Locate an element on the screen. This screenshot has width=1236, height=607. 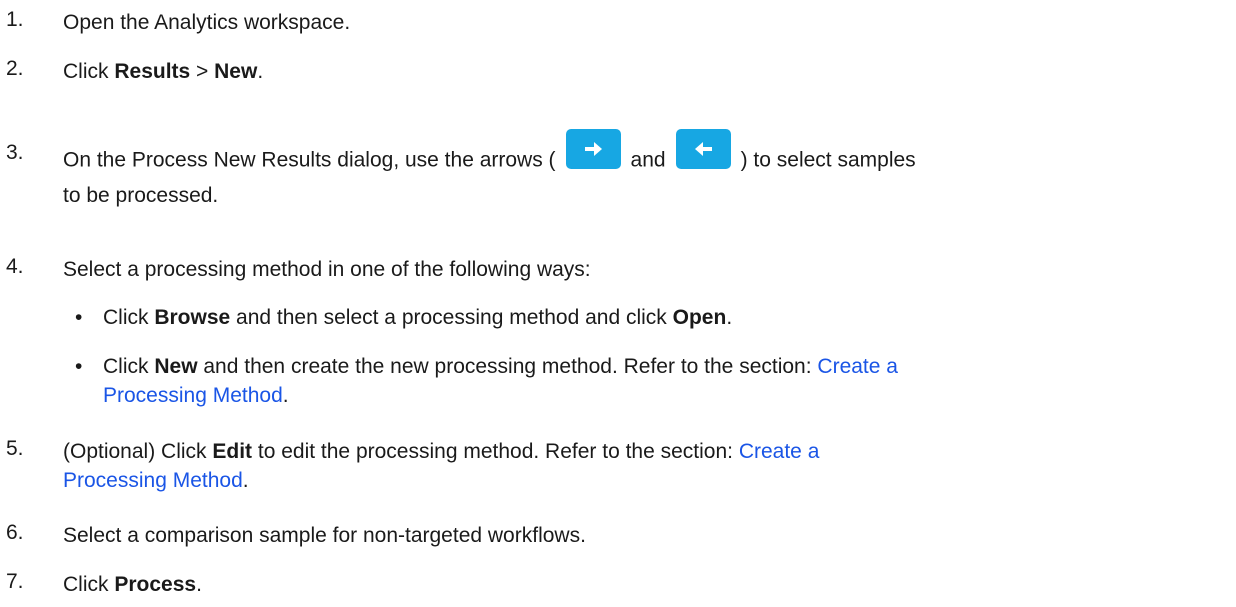
text-fragment: to be processed. is located at coordinates (141, 195).